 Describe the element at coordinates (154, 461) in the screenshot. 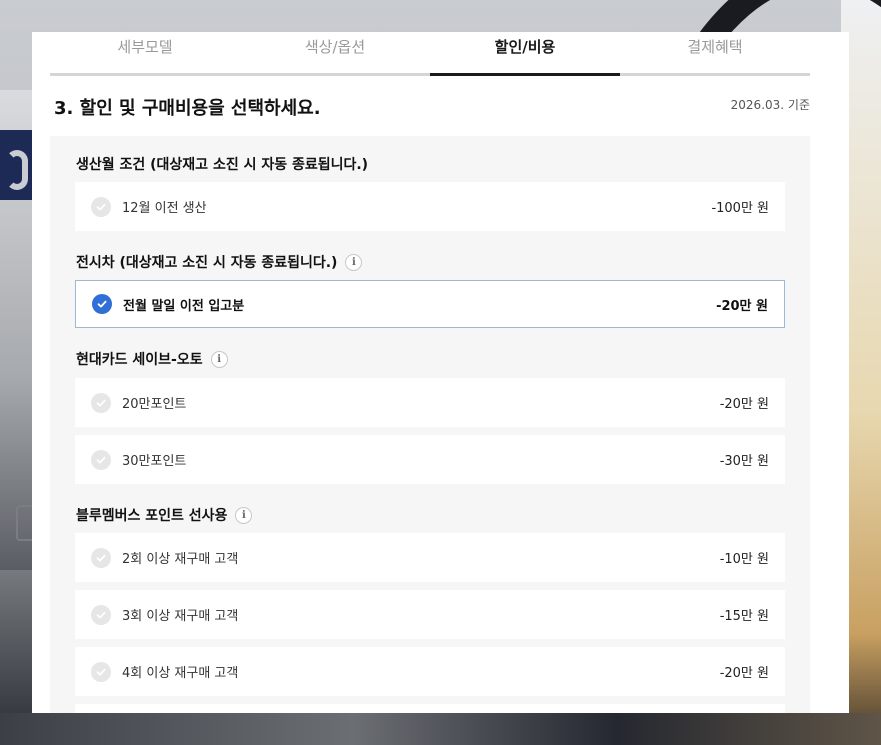

I see `option-label: 30만포인트` at that location.